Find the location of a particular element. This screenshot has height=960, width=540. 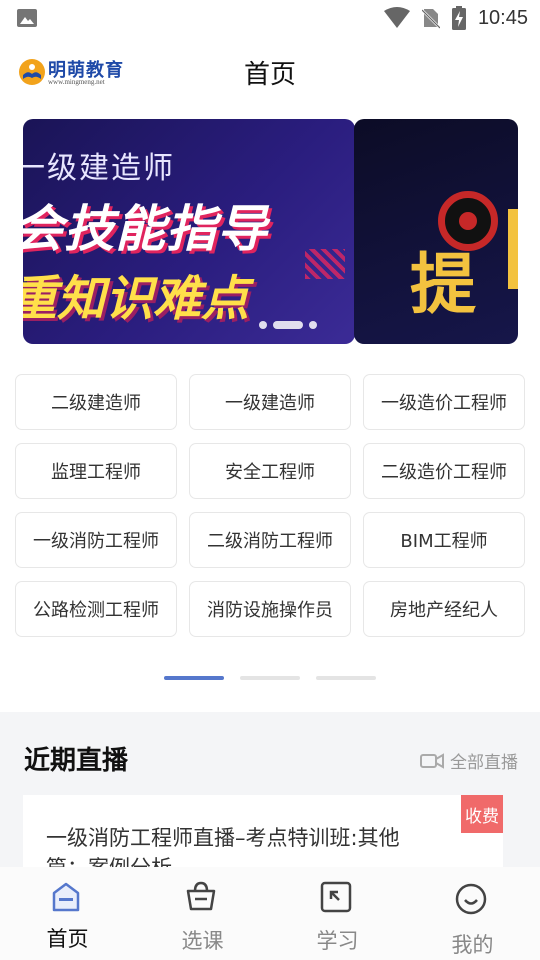

video-camera-icon is located at coordinates (432, 760).